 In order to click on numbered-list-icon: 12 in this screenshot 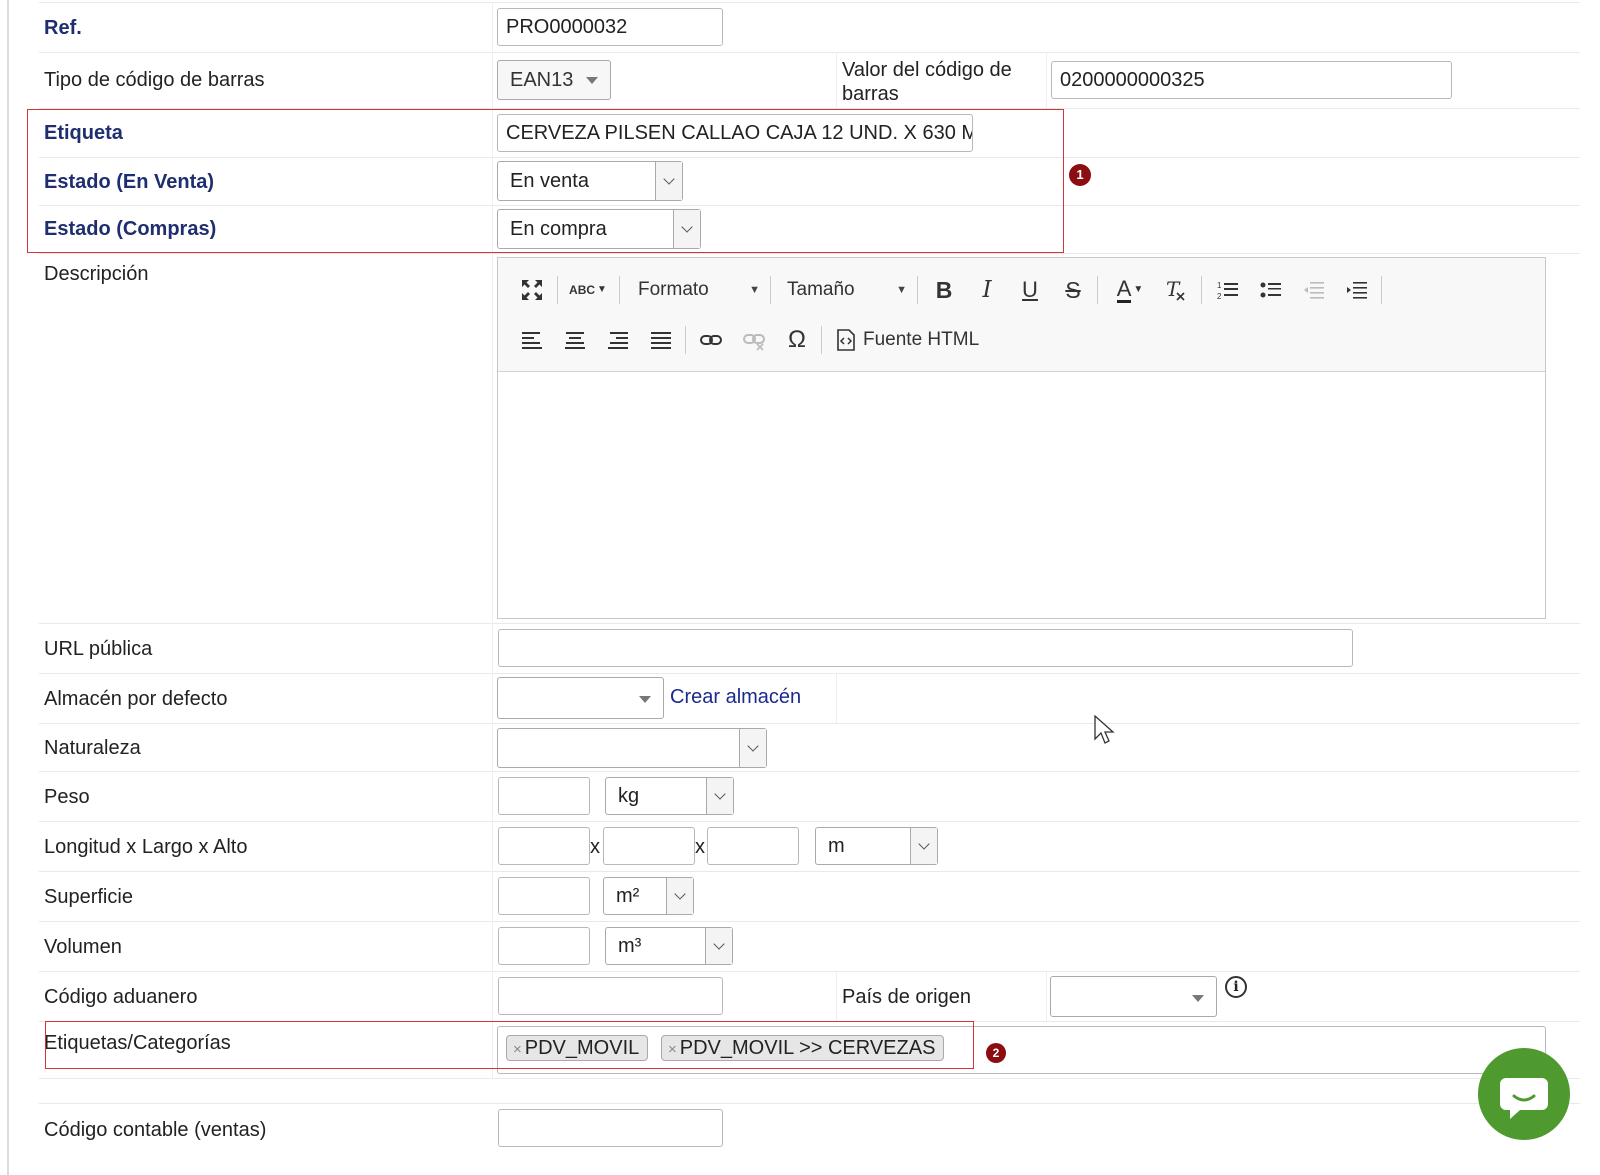, I will do `click(1228, 290)`.